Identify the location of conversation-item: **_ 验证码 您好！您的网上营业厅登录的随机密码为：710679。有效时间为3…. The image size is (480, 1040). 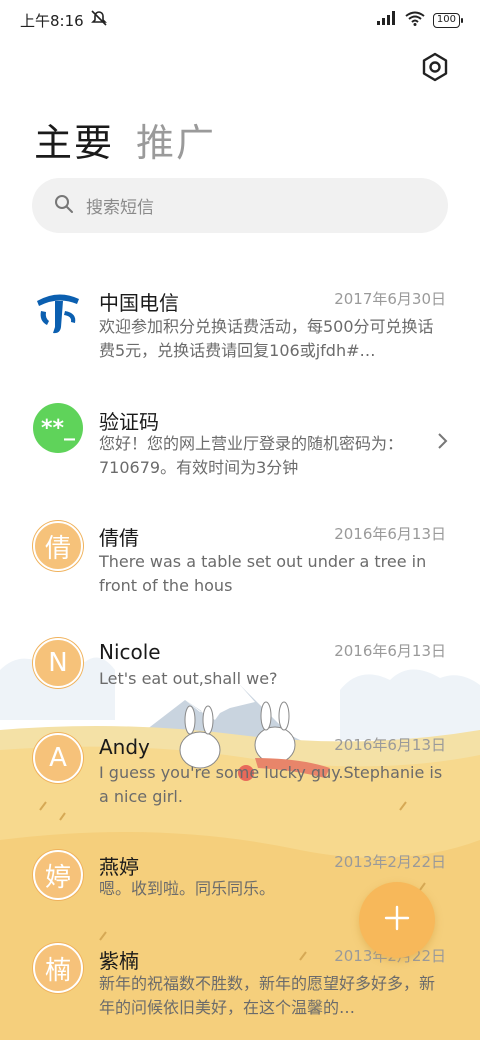
(240, 451).